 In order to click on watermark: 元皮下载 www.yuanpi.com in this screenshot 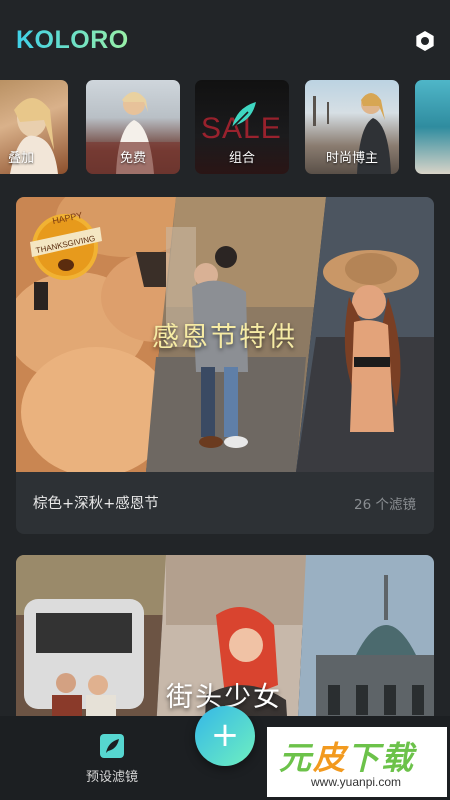, I will do `click(357, 762)`.